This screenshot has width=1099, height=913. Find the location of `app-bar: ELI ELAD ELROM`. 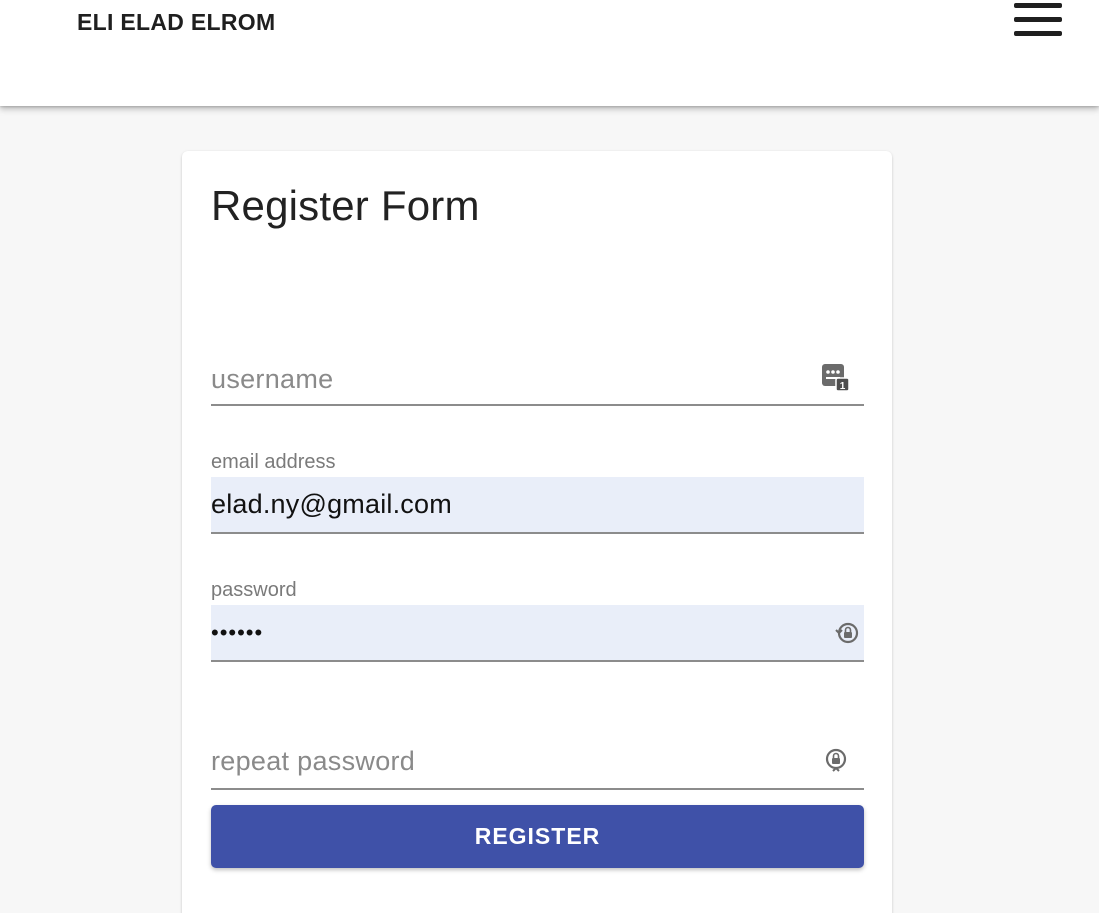

app-bar: ELI ELAD ELROM is located at coordinates (549, 53).